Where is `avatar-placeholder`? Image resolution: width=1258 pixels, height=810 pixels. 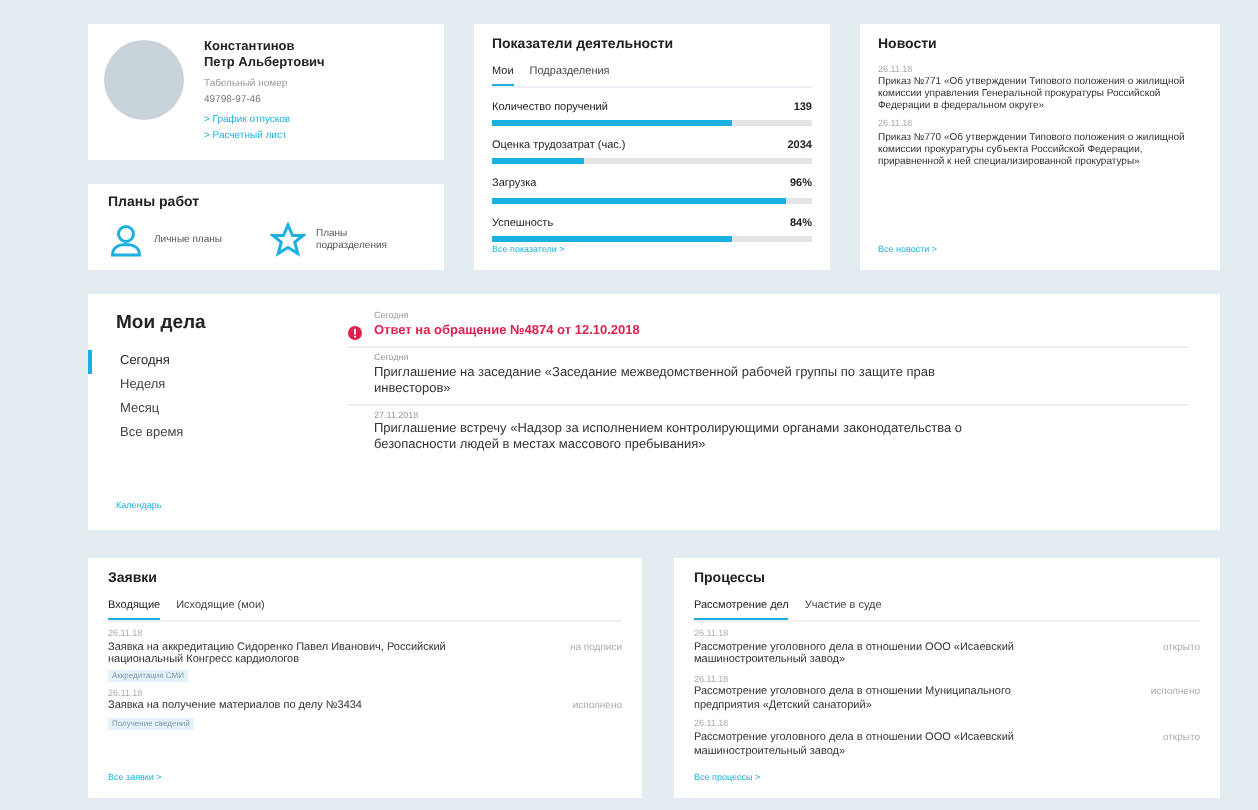 avatar-placeholder is located at coordinates (144, 80).